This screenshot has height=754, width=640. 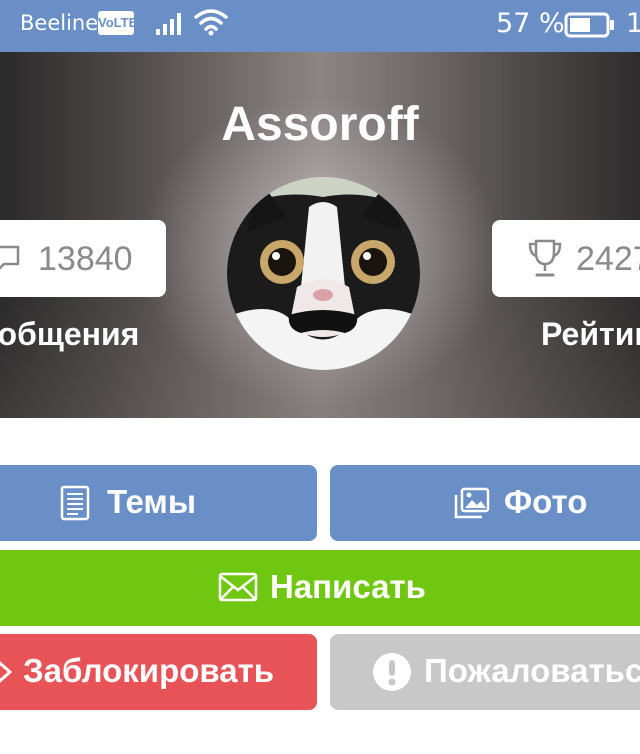 I want to click on rating-stat: 2427, so click(x=566, y=258).